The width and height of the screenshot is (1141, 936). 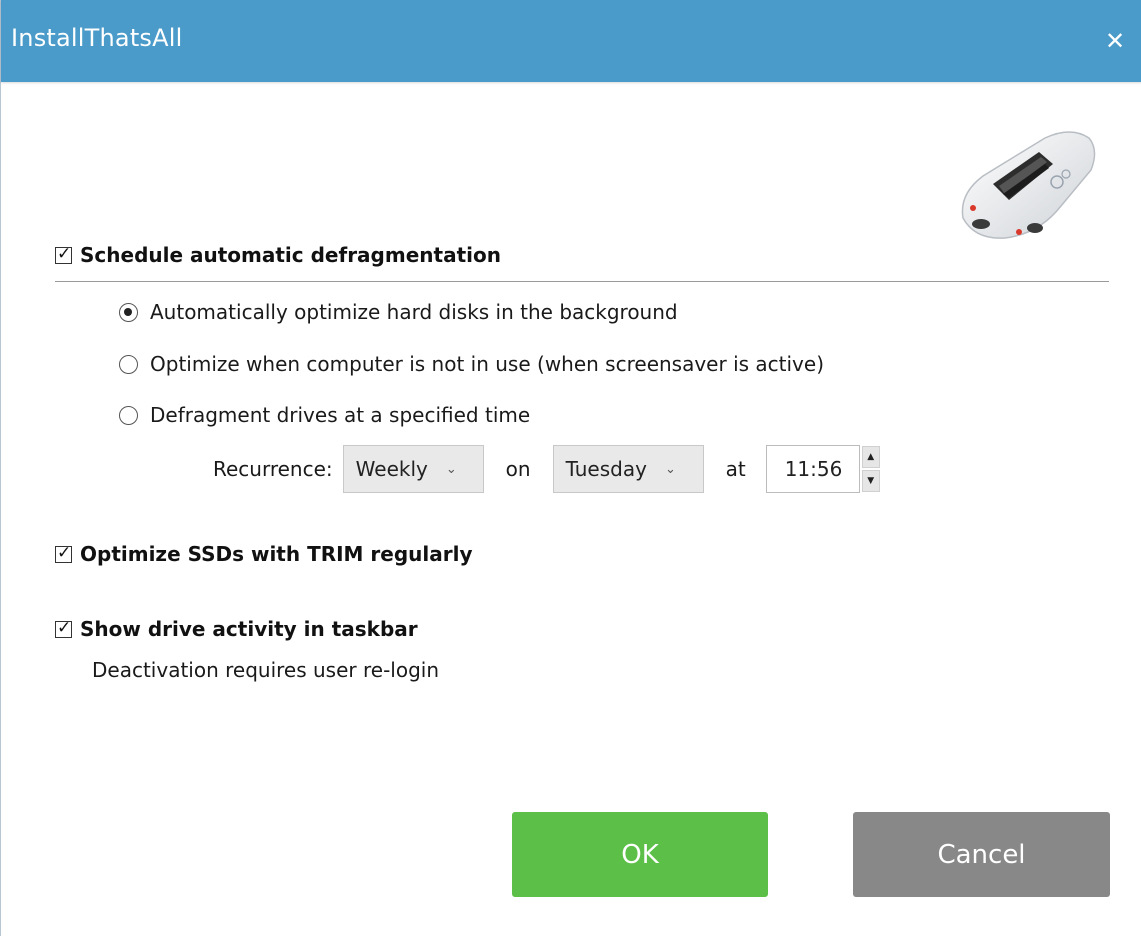 I want to click on cancel-button: Cancel, so click(x=981, y=854).